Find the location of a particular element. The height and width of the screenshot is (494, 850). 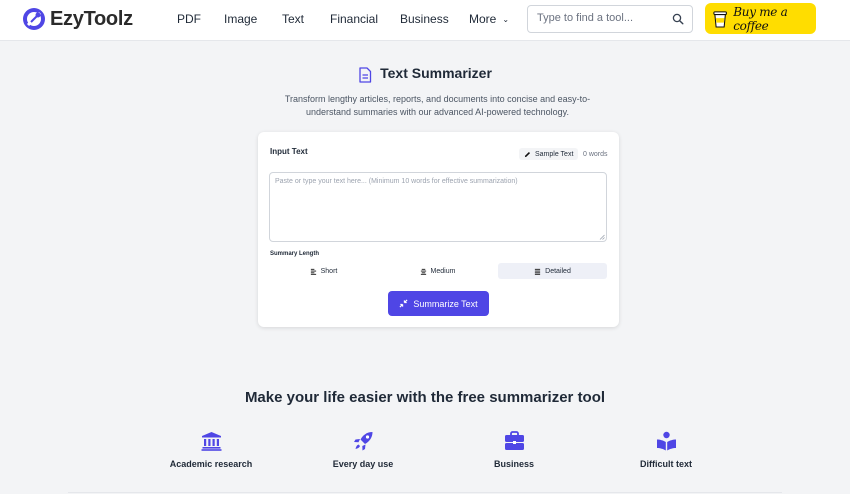

ezytoolz-logo-icon is located at coordinates (34, 19).